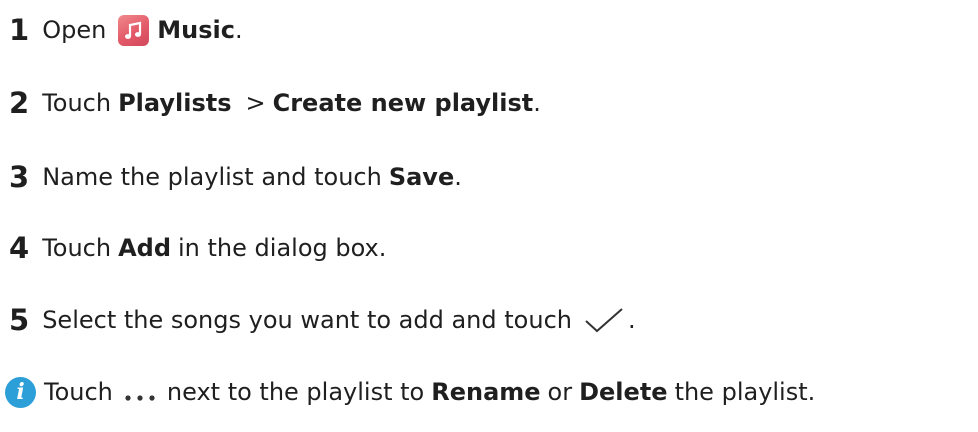  Describe the element at coordinates (134, 30) in the screenshot. I see `music-app-icon` at that location.